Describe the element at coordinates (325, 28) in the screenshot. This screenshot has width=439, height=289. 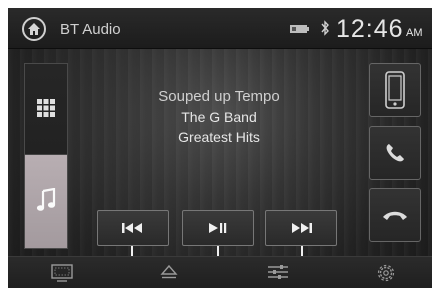
I see `bluetooth-icon` at that location.